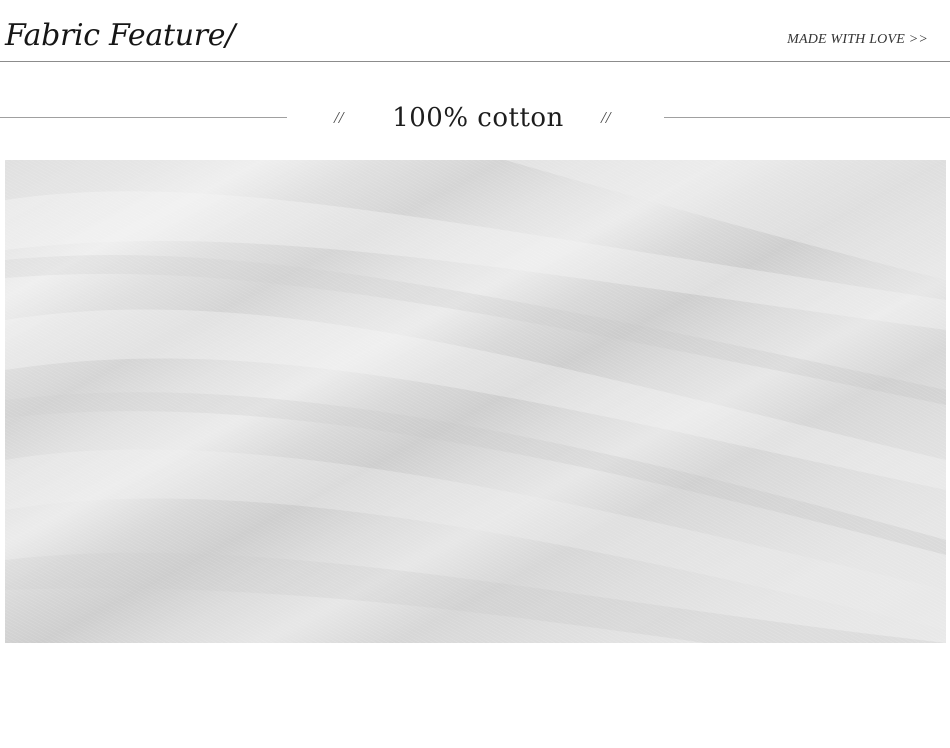  I want to click on heading-slashes-right: //, so click(606, 117).